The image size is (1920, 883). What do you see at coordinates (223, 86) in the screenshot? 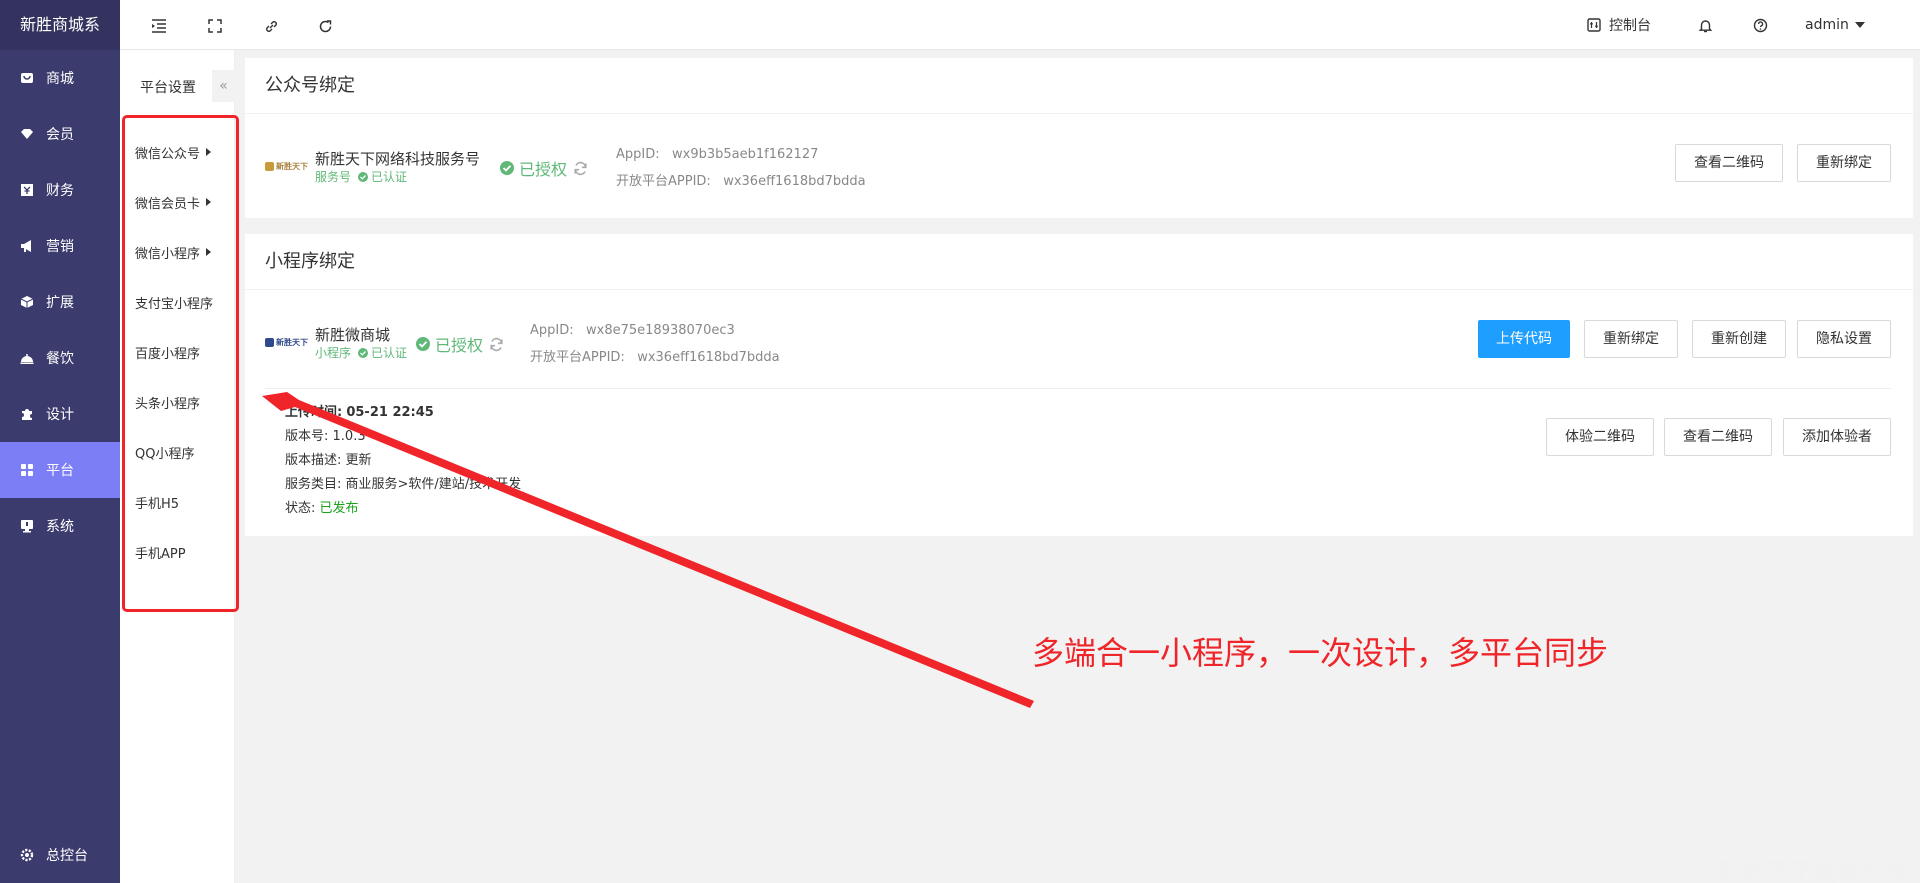
I see `collapse-button: «` at bounding box center [223, 86].